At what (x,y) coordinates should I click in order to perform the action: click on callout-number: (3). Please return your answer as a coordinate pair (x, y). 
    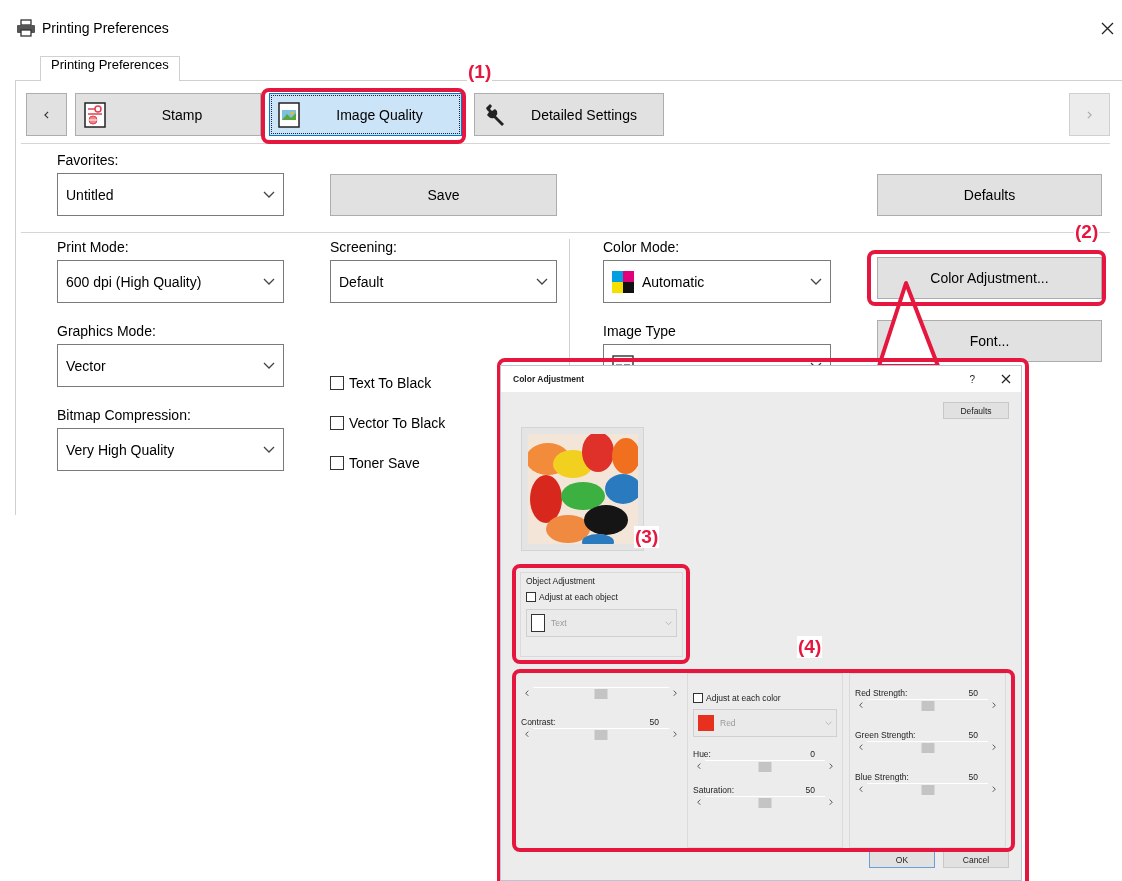
    Looking at the image, I should click on (647, 537).